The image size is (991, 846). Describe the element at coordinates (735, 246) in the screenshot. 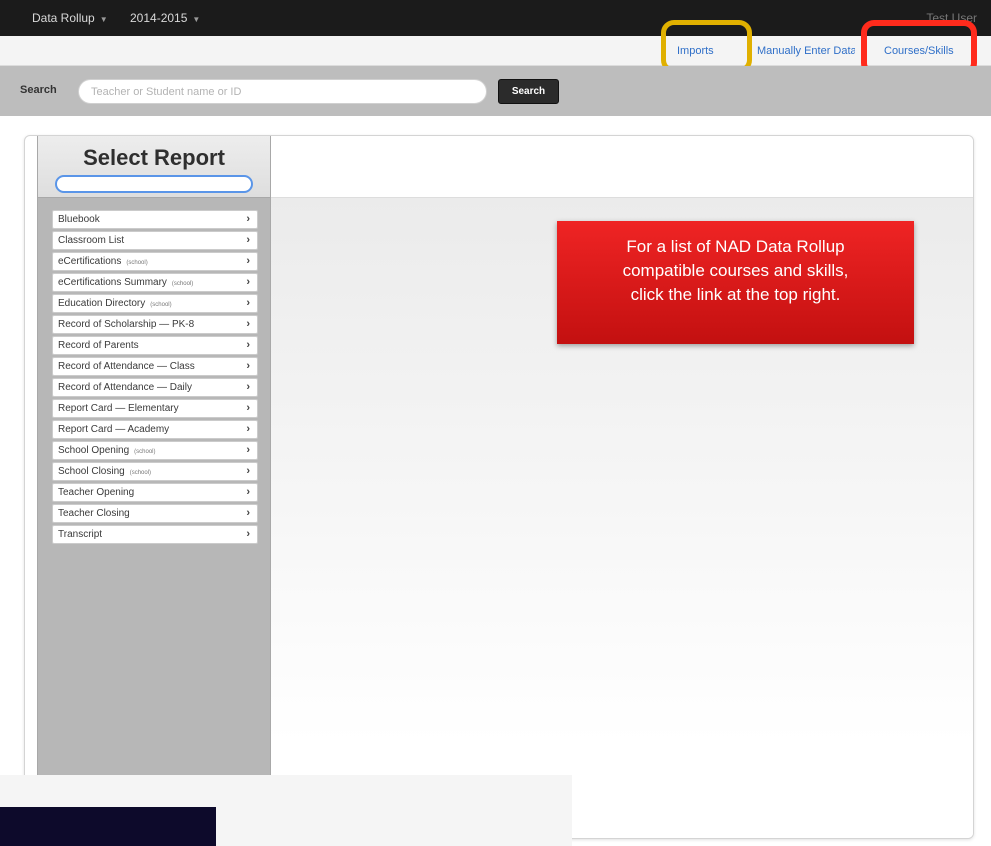

I see `callout-line-1: For a list of NAD Data Rollup` at that location.